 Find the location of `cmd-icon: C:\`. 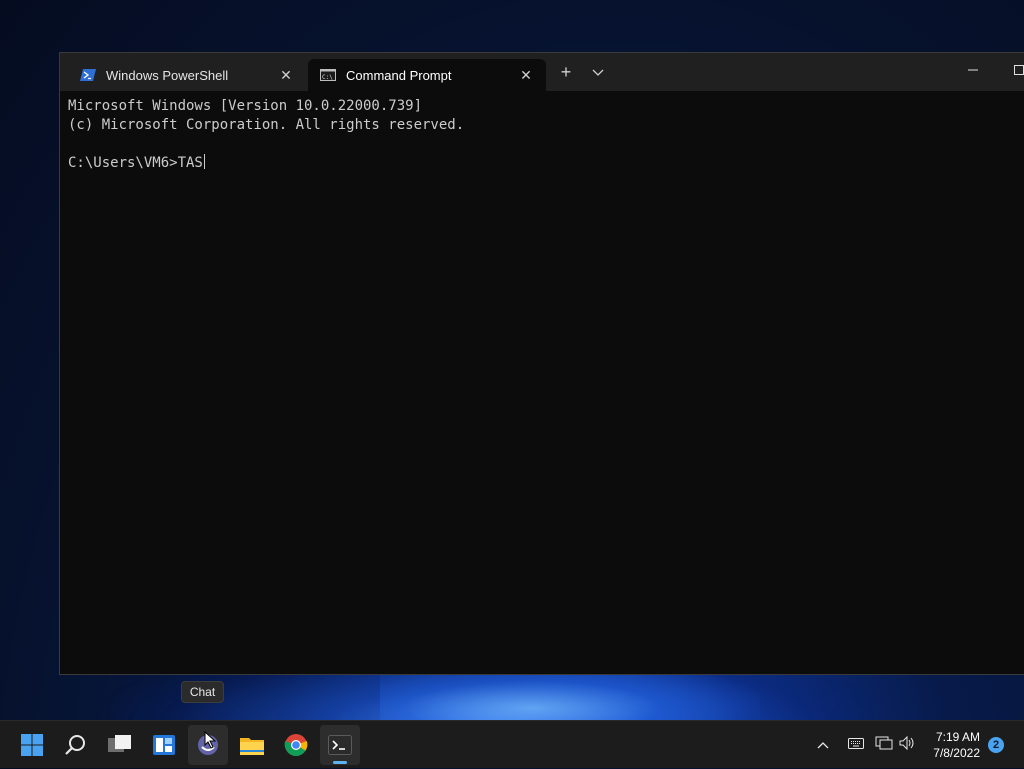

cmd-icon: C:\ is located at coordinates (328, 75).